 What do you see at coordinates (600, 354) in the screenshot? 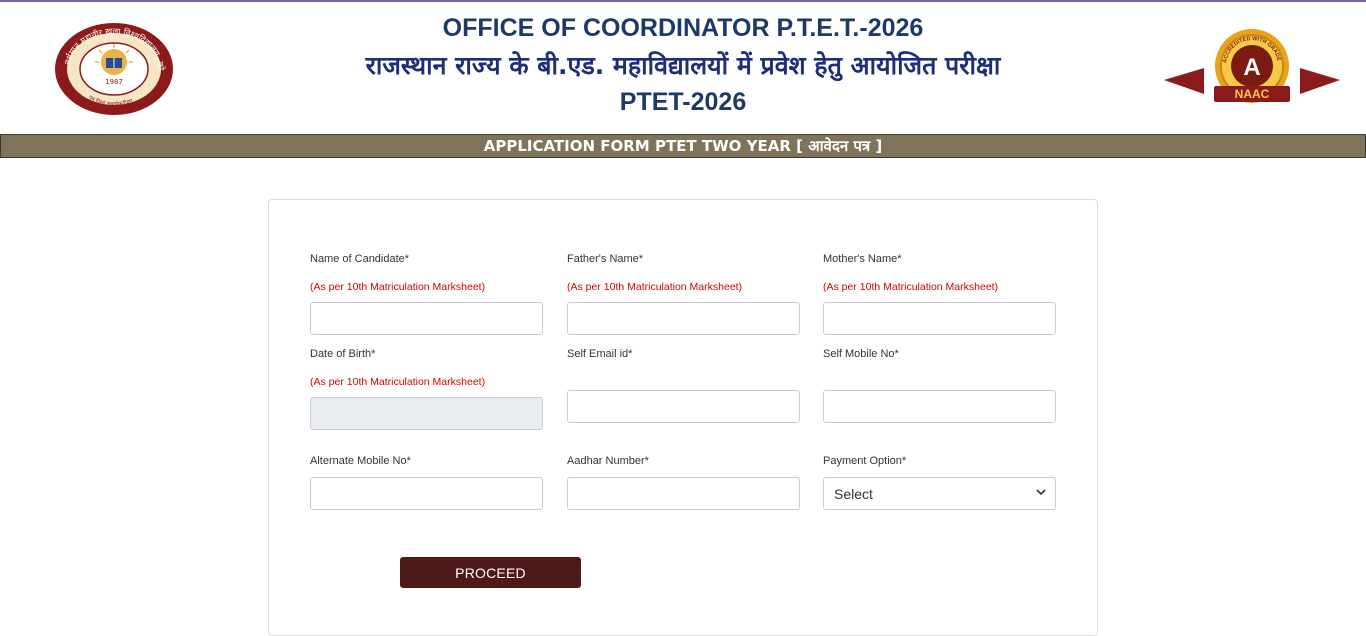
I see `email-label: Self Email id*` at bounding box center [600, 354].